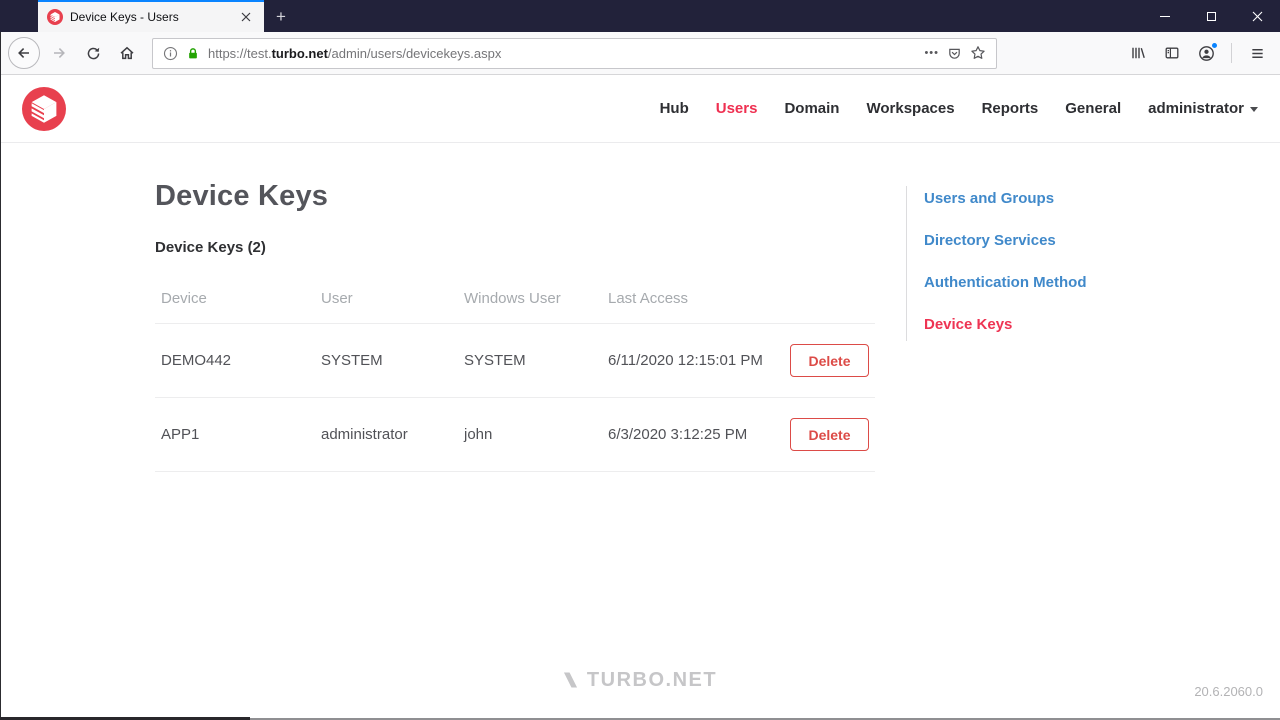 The image size is (1280, 720). What do you see at coordinates (193, 53) in the screenshot?
I see `https-lock-icon` at bounding box center [193, 53].